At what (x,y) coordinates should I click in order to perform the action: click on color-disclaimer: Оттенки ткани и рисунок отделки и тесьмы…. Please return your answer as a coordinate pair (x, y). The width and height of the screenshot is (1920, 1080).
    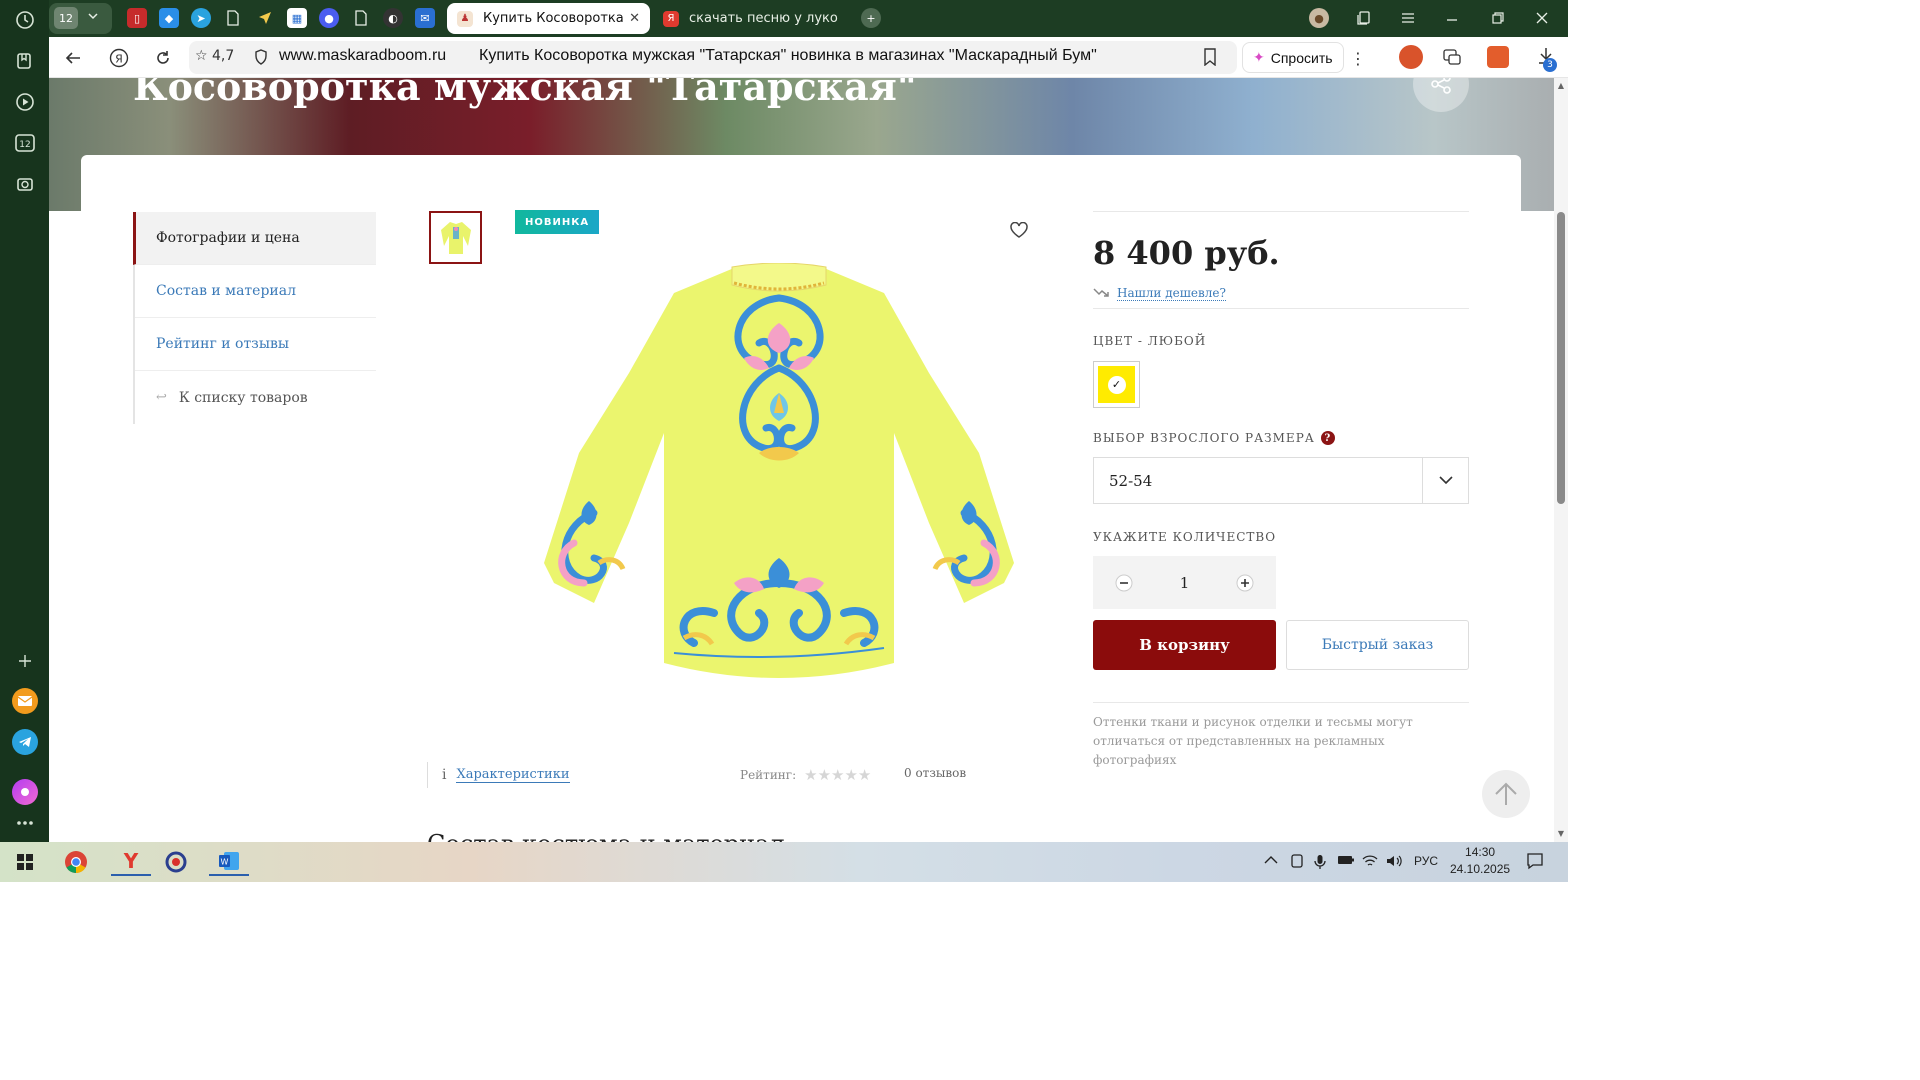
    Looking at the image, I should click on (1253, 741).